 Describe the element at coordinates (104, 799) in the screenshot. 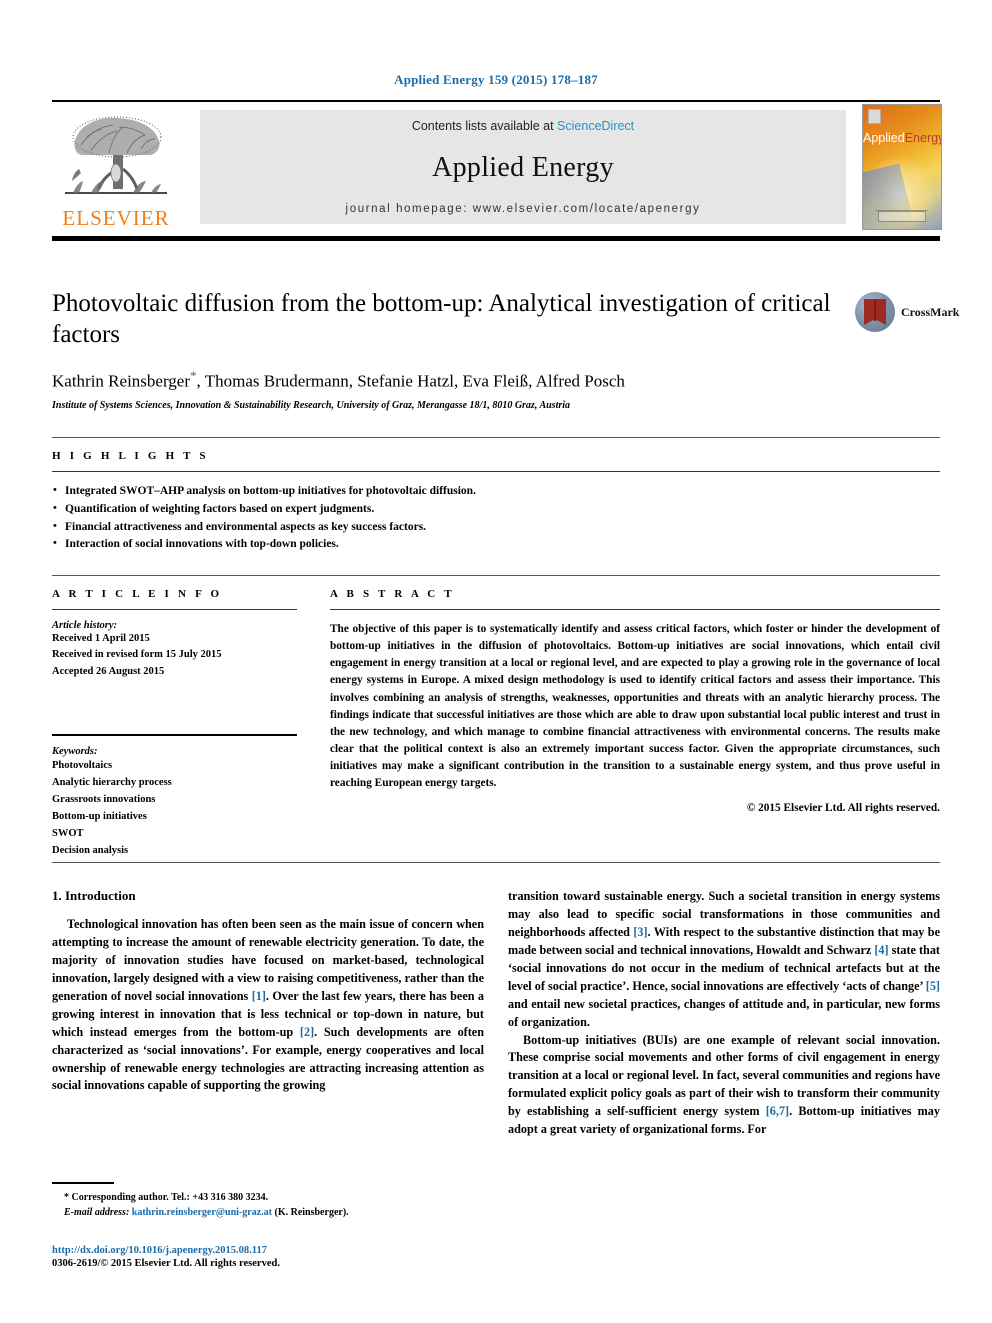

I see `list-item: Grassroots innovations` at that location.